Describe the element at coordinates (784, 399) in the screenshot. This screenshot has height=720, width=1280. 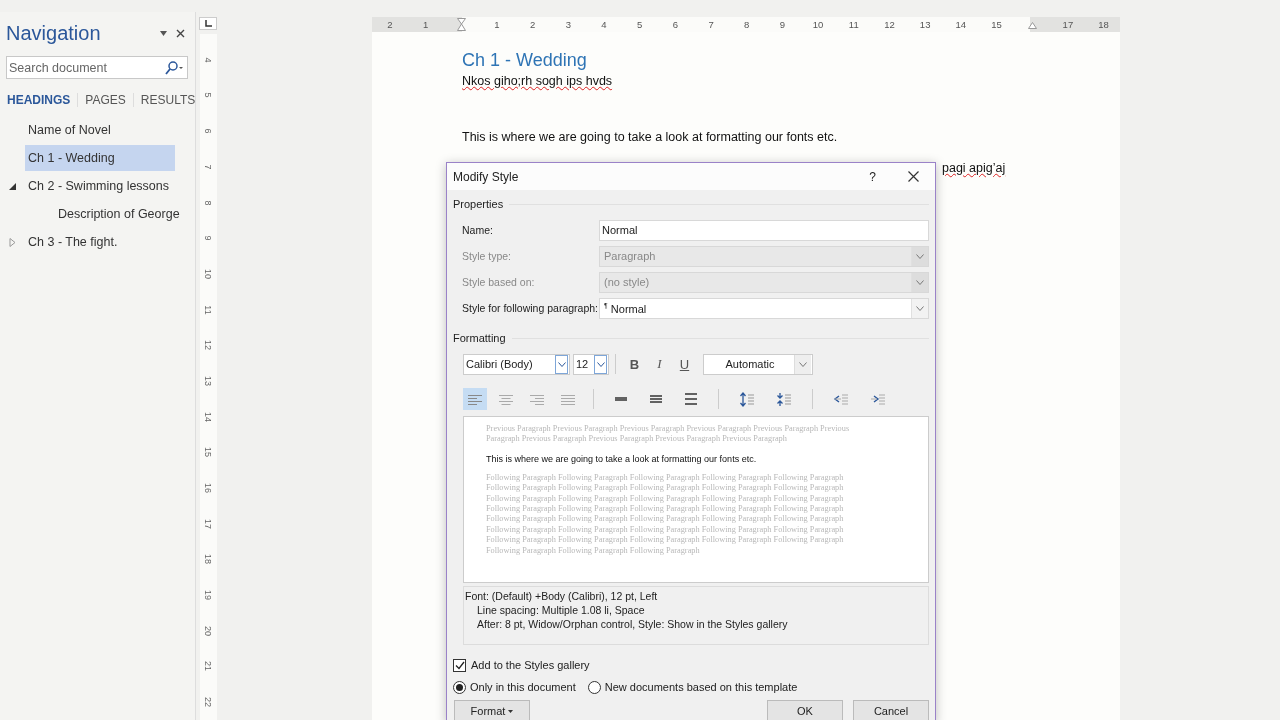
I see `decrease-spacing-icon` at that location.